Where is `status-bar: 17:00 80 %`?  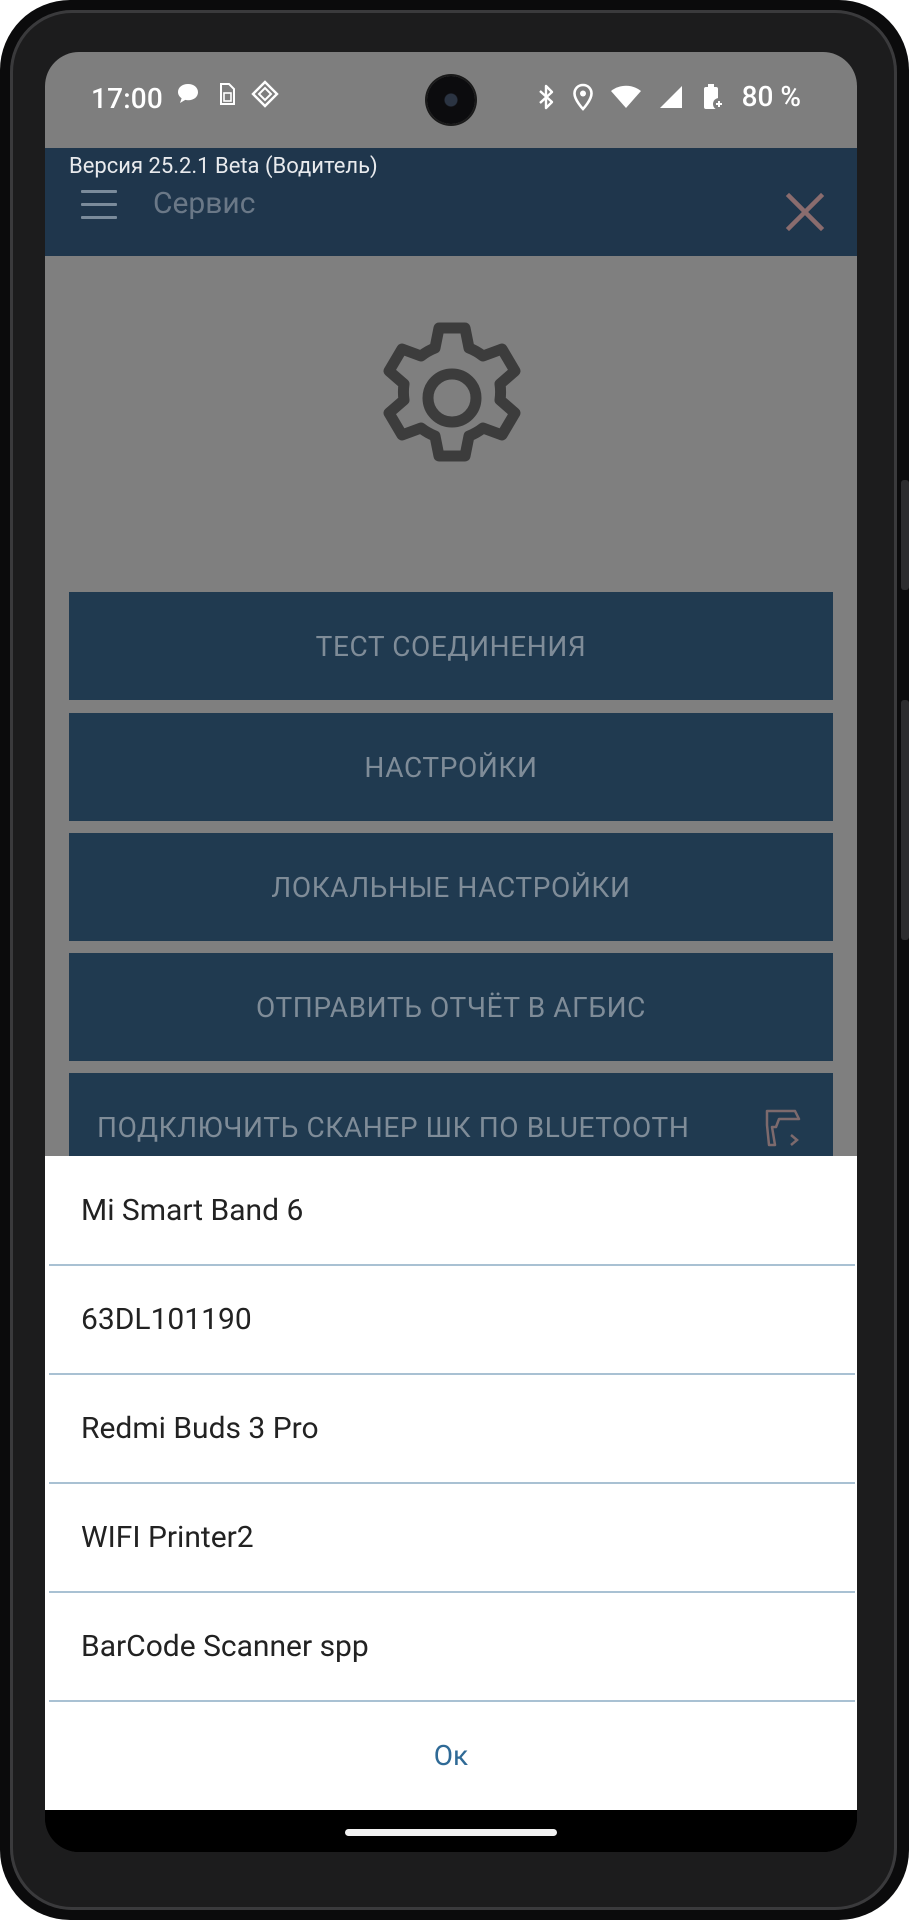
status-bar: 17:00 80 % is located at coordinates (451, 100).